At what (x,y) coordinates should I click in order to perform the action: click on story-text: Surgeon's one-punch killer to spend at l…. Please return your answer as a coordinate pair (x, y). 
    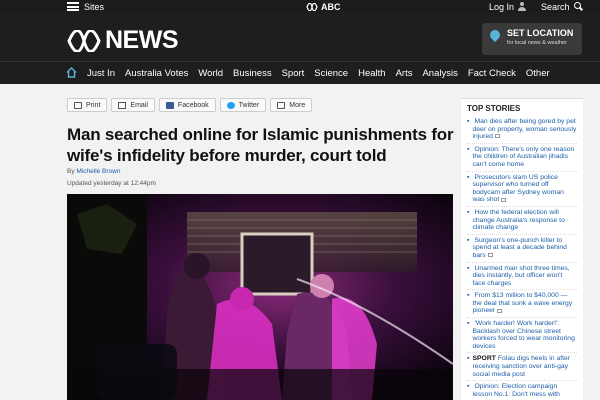
    Looking at the image, I should click on (524, 248).